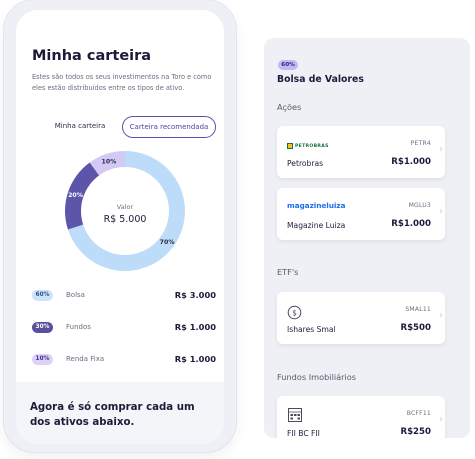 This screenshot has width=475, height=459. Describe the element at coordinates (361, 318) in the screenshot. I see `asset-card-ishares-smal: $ SMAL11 Ishares Smal R$500 ›` at that location.